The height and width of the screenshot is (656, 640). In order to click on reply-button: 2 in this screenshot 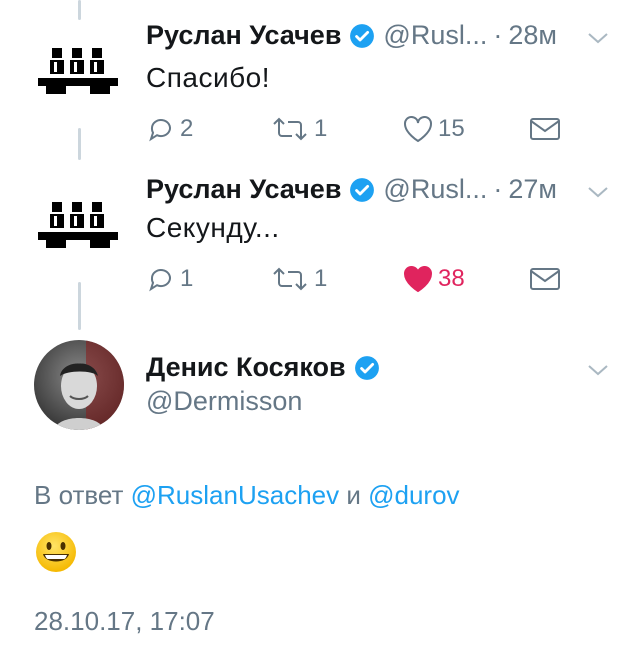, I will do `click(169, 129)`.